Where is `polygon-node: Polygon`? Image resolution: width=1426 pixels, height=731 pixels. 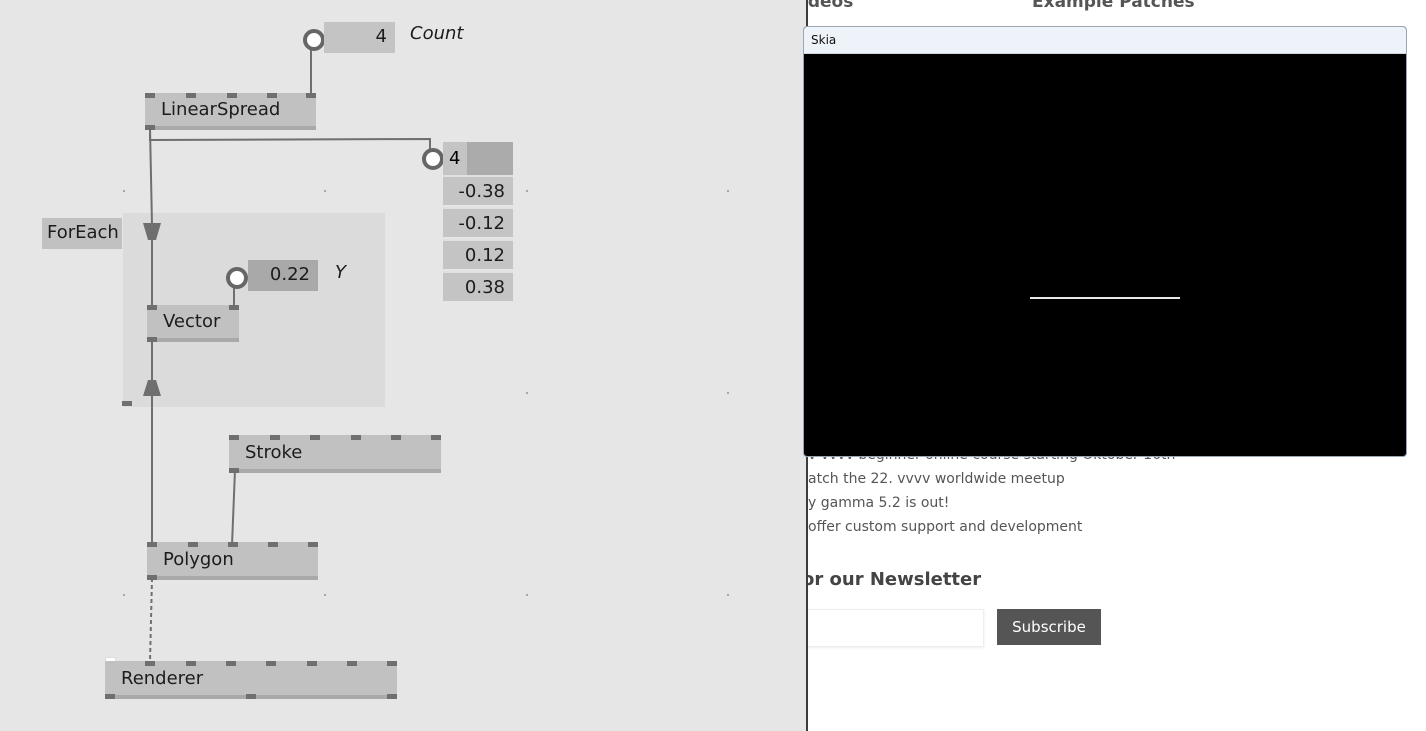
polygon-node: Polygon is located at coordinates (232, 561).